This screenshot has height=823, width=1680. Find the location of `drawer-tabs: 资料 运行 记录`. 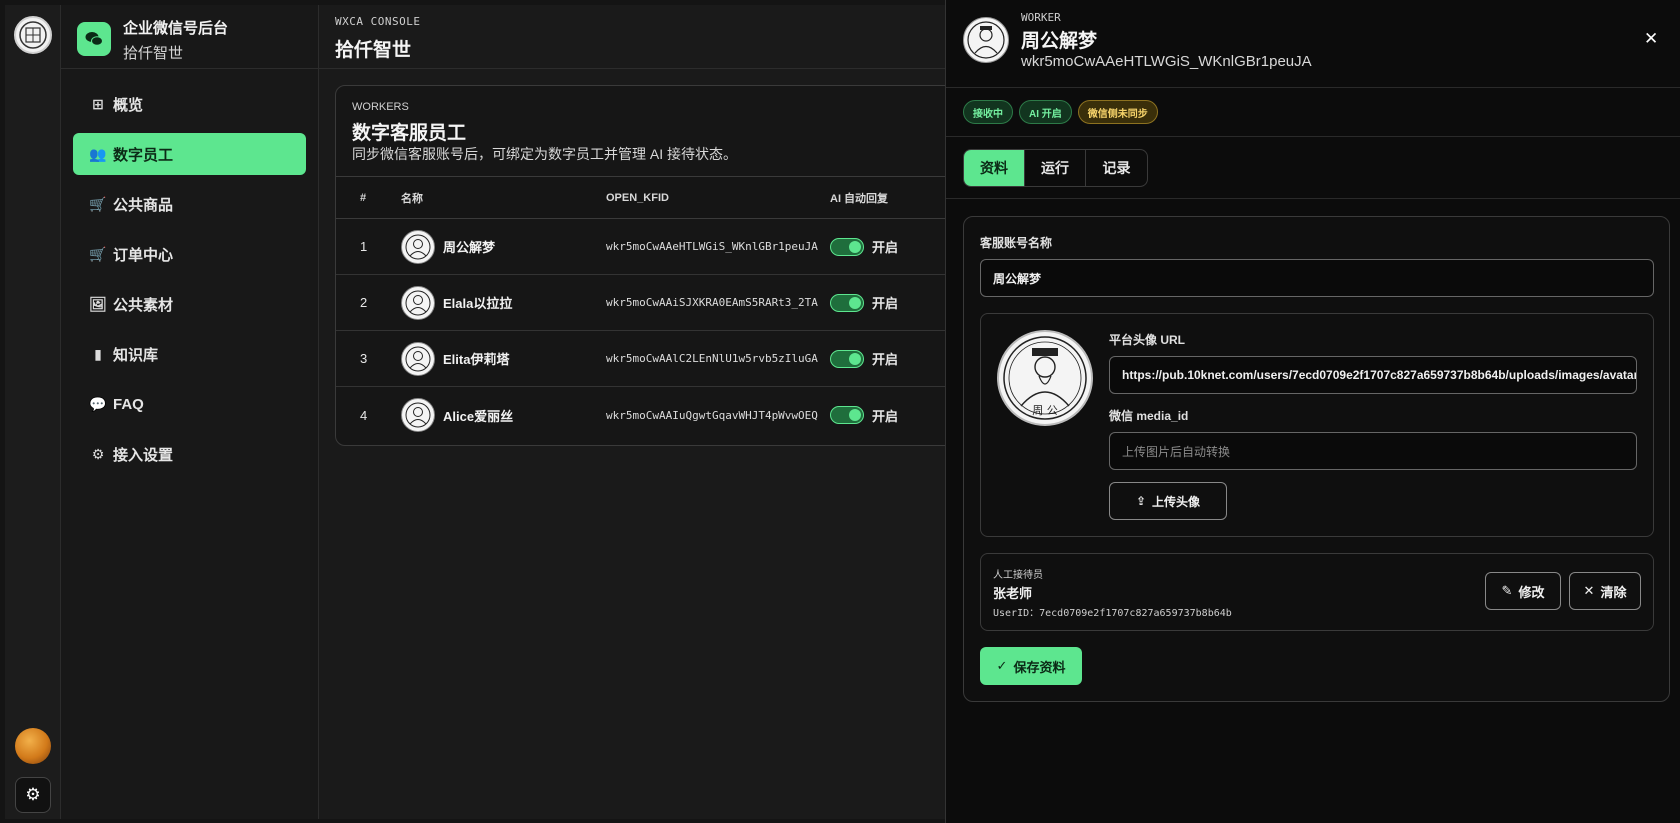

drawer-tabs: 资料 运行 记录 is located at coordinates (1055, 168).